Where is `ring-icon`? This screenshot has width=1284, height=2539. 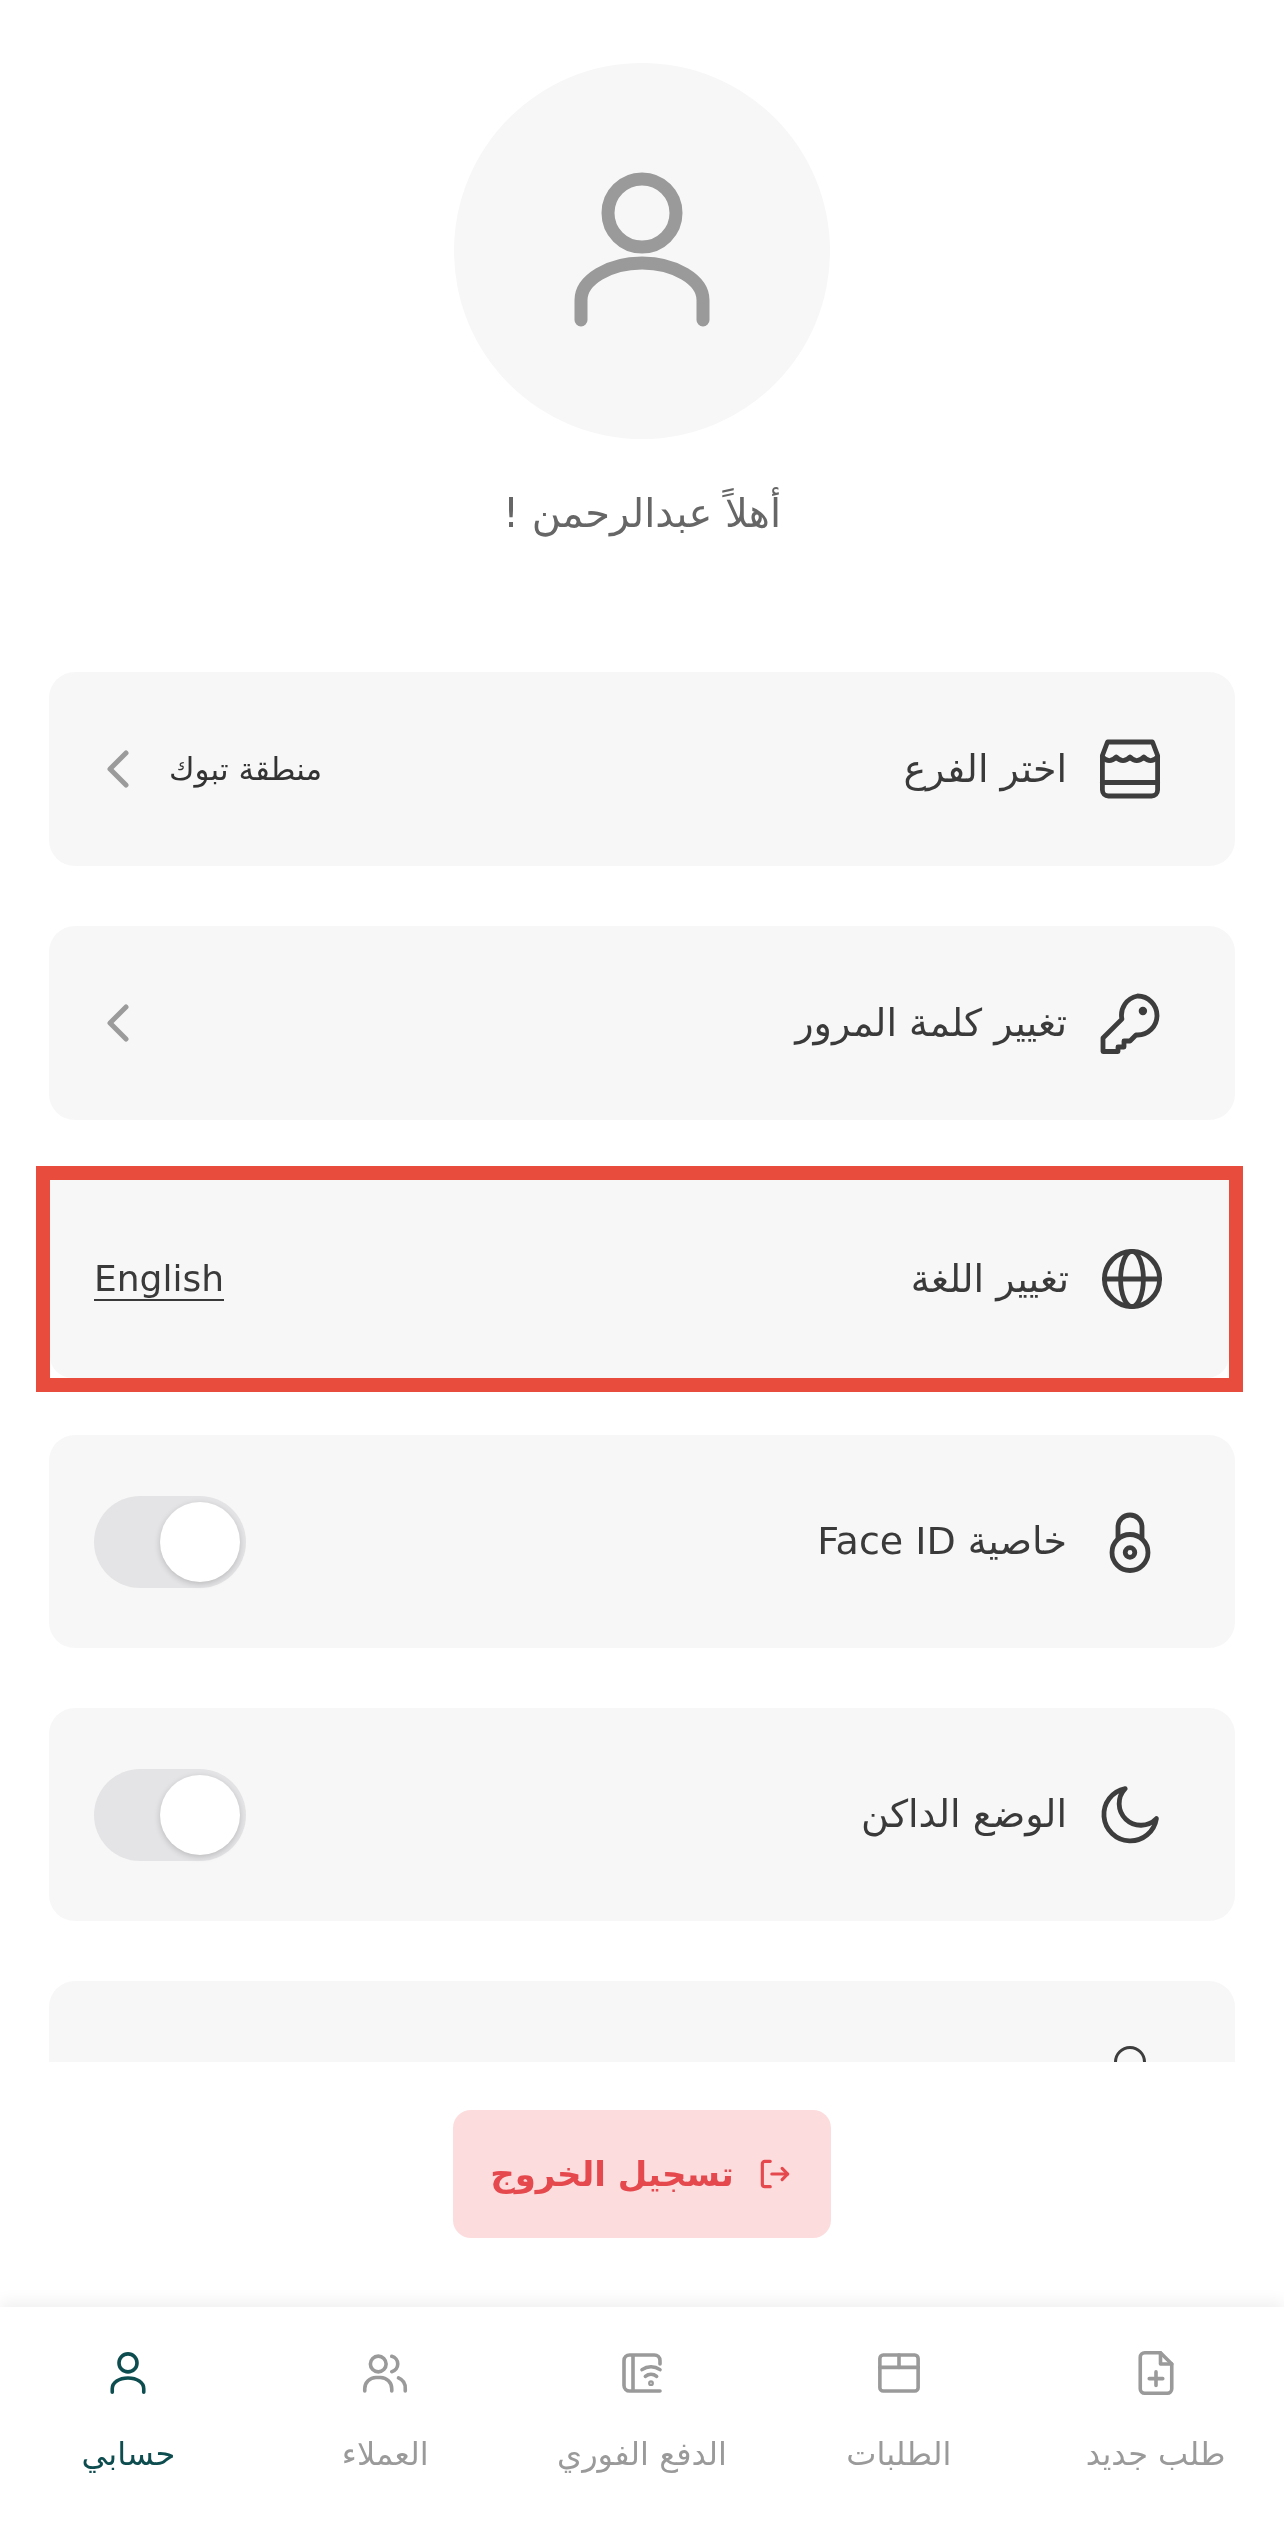 ring-icon is located at coordinates (1130, 2053).